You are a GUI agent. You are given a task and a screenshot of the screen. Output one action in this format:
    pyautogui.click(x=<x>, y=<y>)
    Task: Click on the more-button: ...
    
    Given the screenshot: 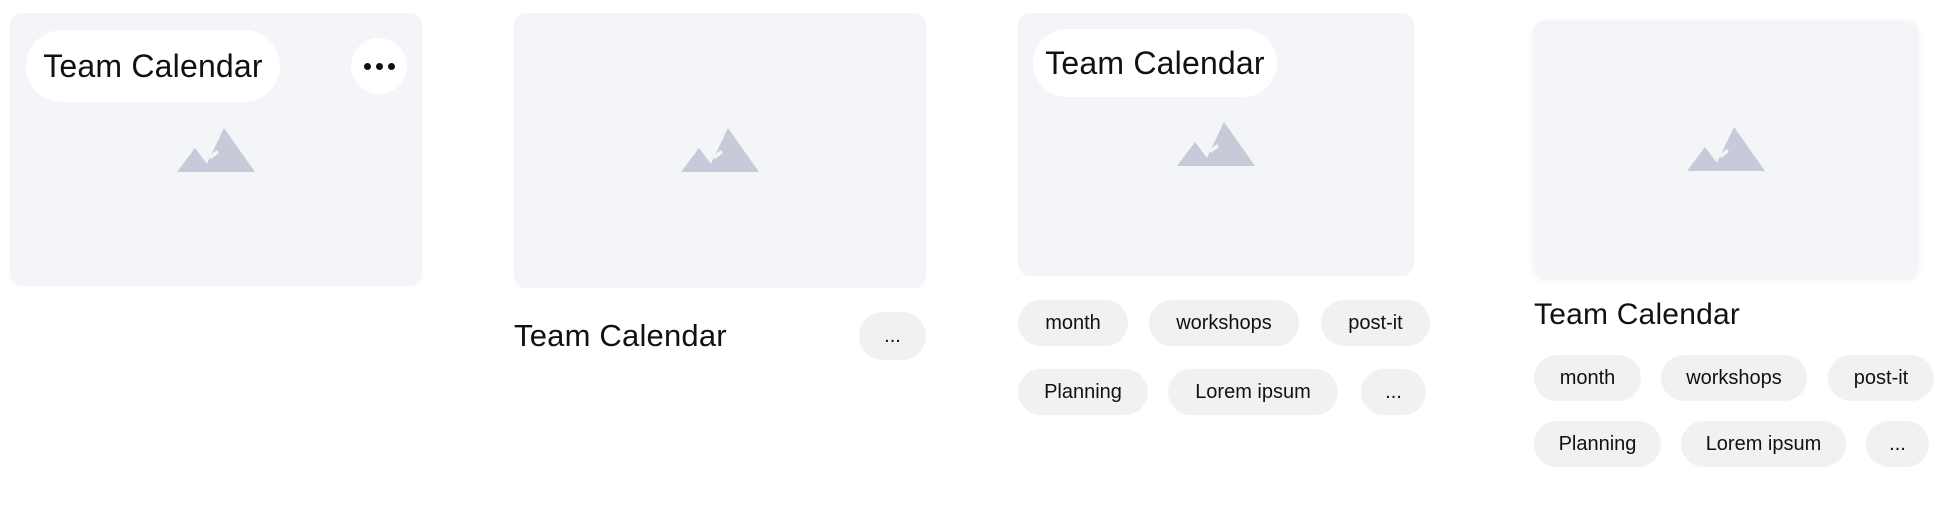 What is the action you would take?
    pyautogui.click(x=892, y=336)
    